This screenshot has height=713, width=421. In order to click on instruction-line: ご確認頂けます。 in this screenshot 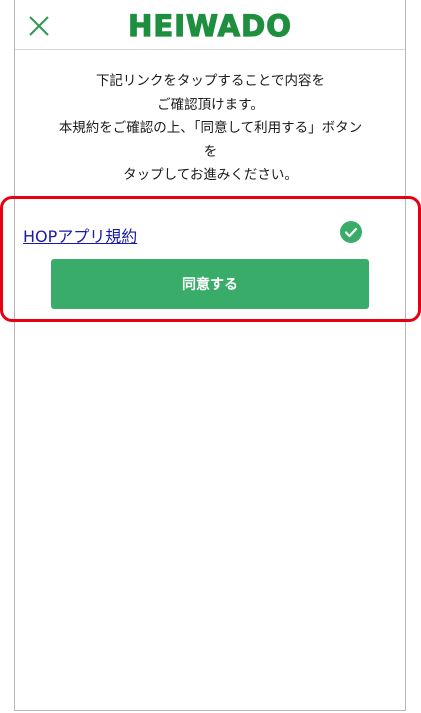, I will do `click(210, 104)`.